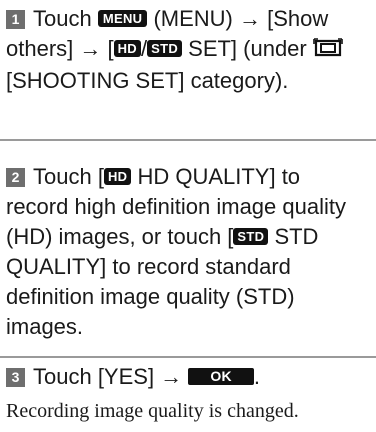  I want to click on step-text: [SHOOTING SET] category)., so click(147, 80).